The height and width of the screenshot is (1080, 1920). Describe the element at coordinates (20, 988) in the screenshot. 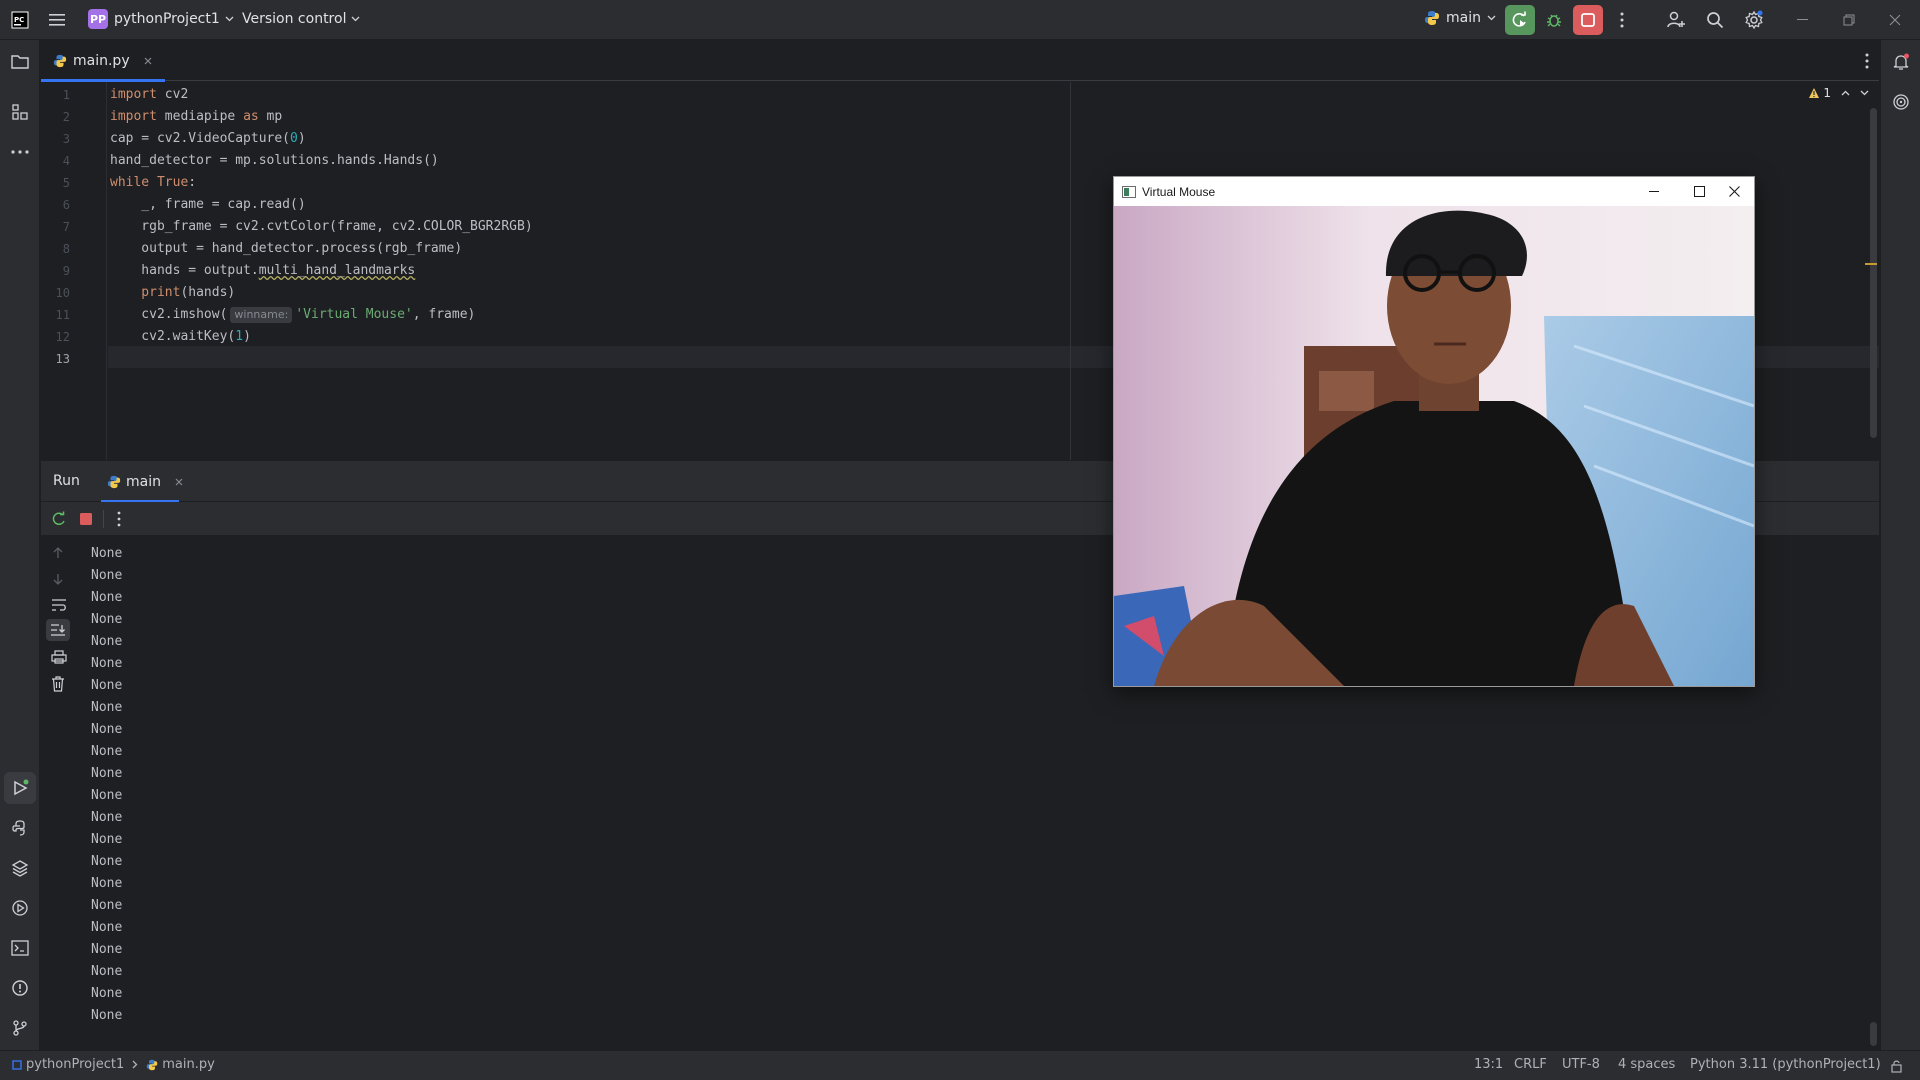

I see `problems-tool-button` at that location.